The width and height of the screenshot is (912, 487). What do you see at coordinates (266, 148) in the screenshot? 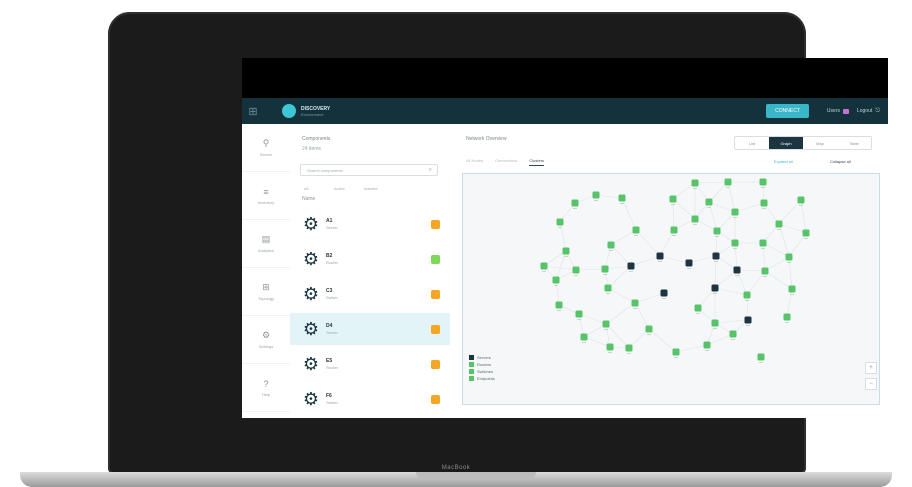
I see `nav-item-search: ⚲ Search` at bounding box center [266, 148].